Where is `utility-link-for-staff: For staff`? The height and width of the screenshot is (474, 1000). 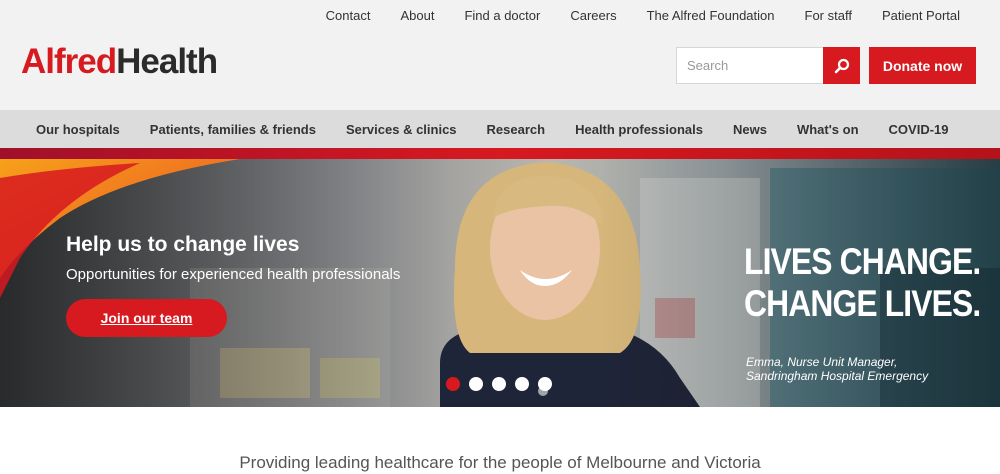
utility-link-for-staff: For staff is located at coordinates (828, 16).